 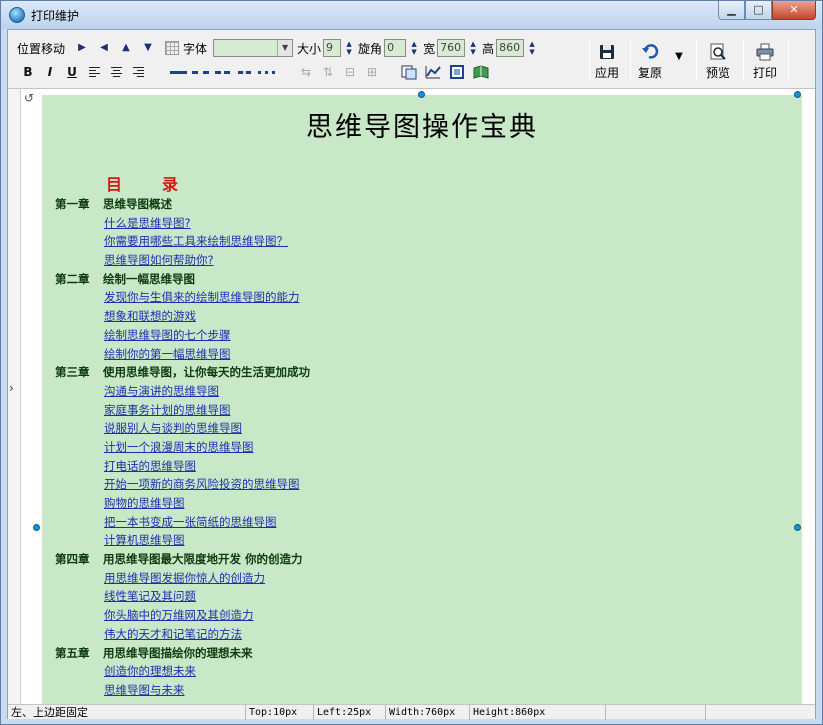 I want to click on toc-section-link: 绘制你的第一幅思维导图, so click(x=167, y=354).